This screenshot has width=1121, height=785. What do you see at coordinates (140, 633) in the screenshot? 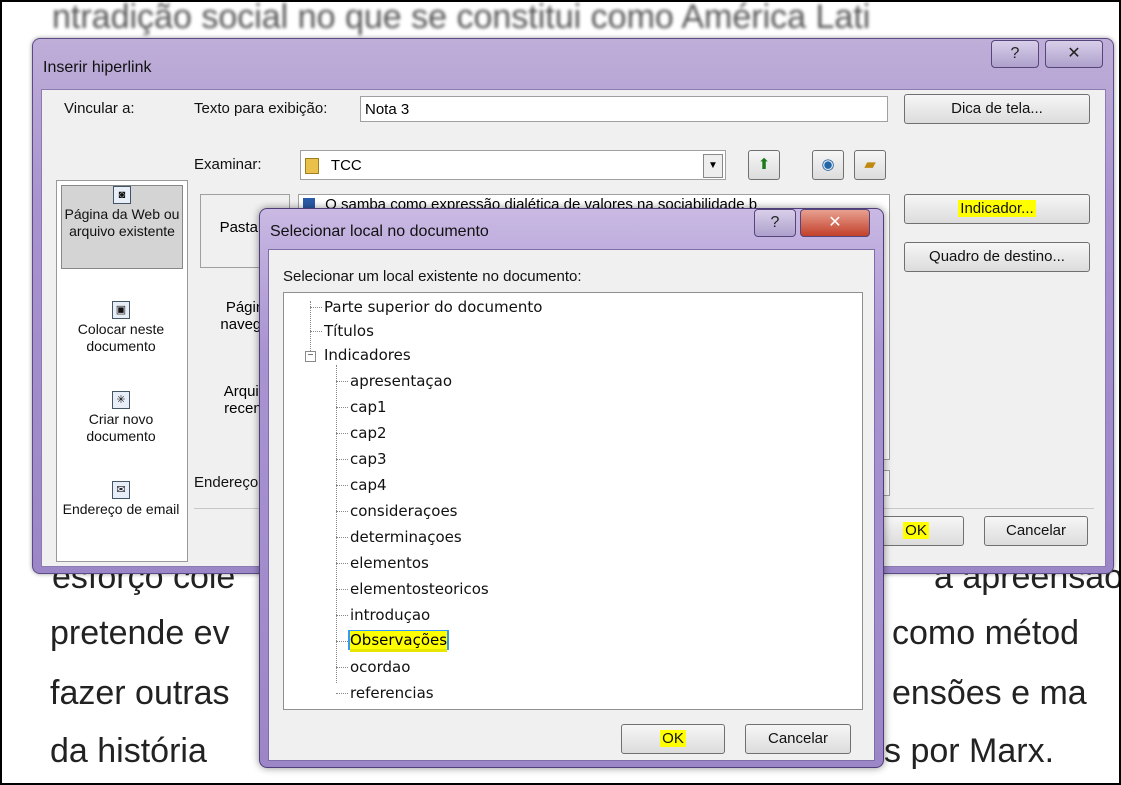
I see `doc-line-3: pretende ev` at bounding box center [140, 633].